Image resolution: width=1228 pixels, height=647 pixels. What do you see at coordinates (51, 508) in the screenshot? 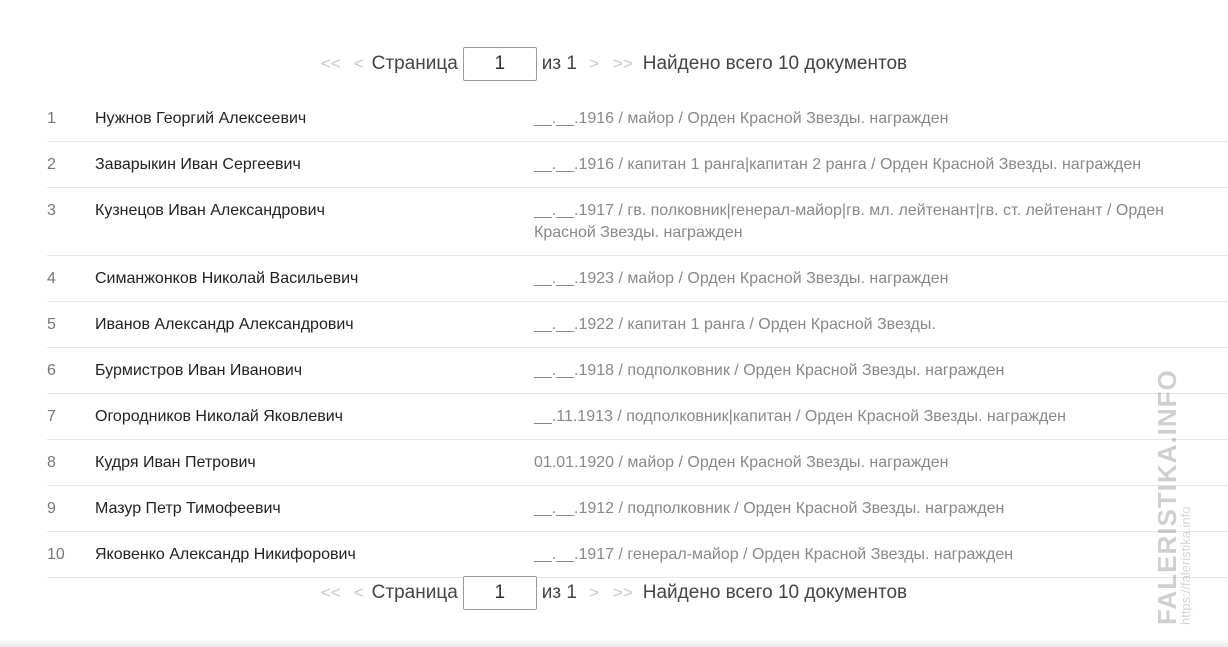
I see `result-number: 9` at bounding box center [51, 508].